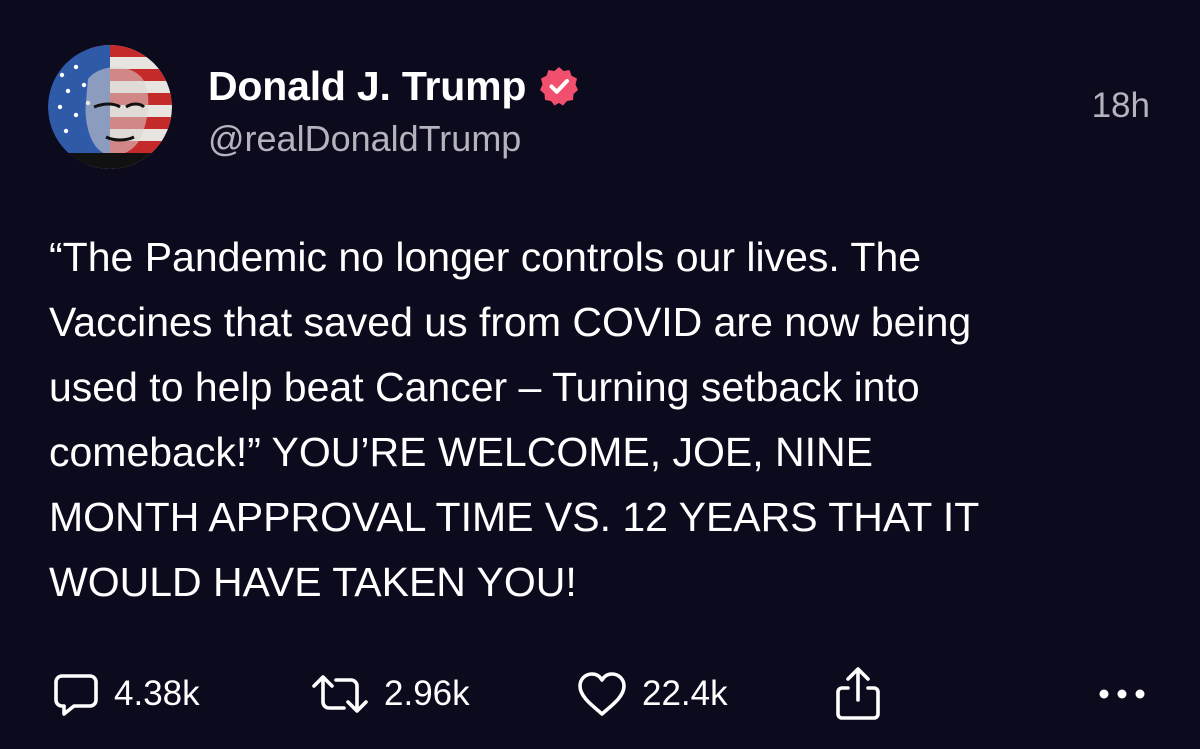 This screenshot has height=749, width=1200. What do you see at coordinates (110, 107) in the screenshot?
I see `avatar` at bounding box center [110, 107].